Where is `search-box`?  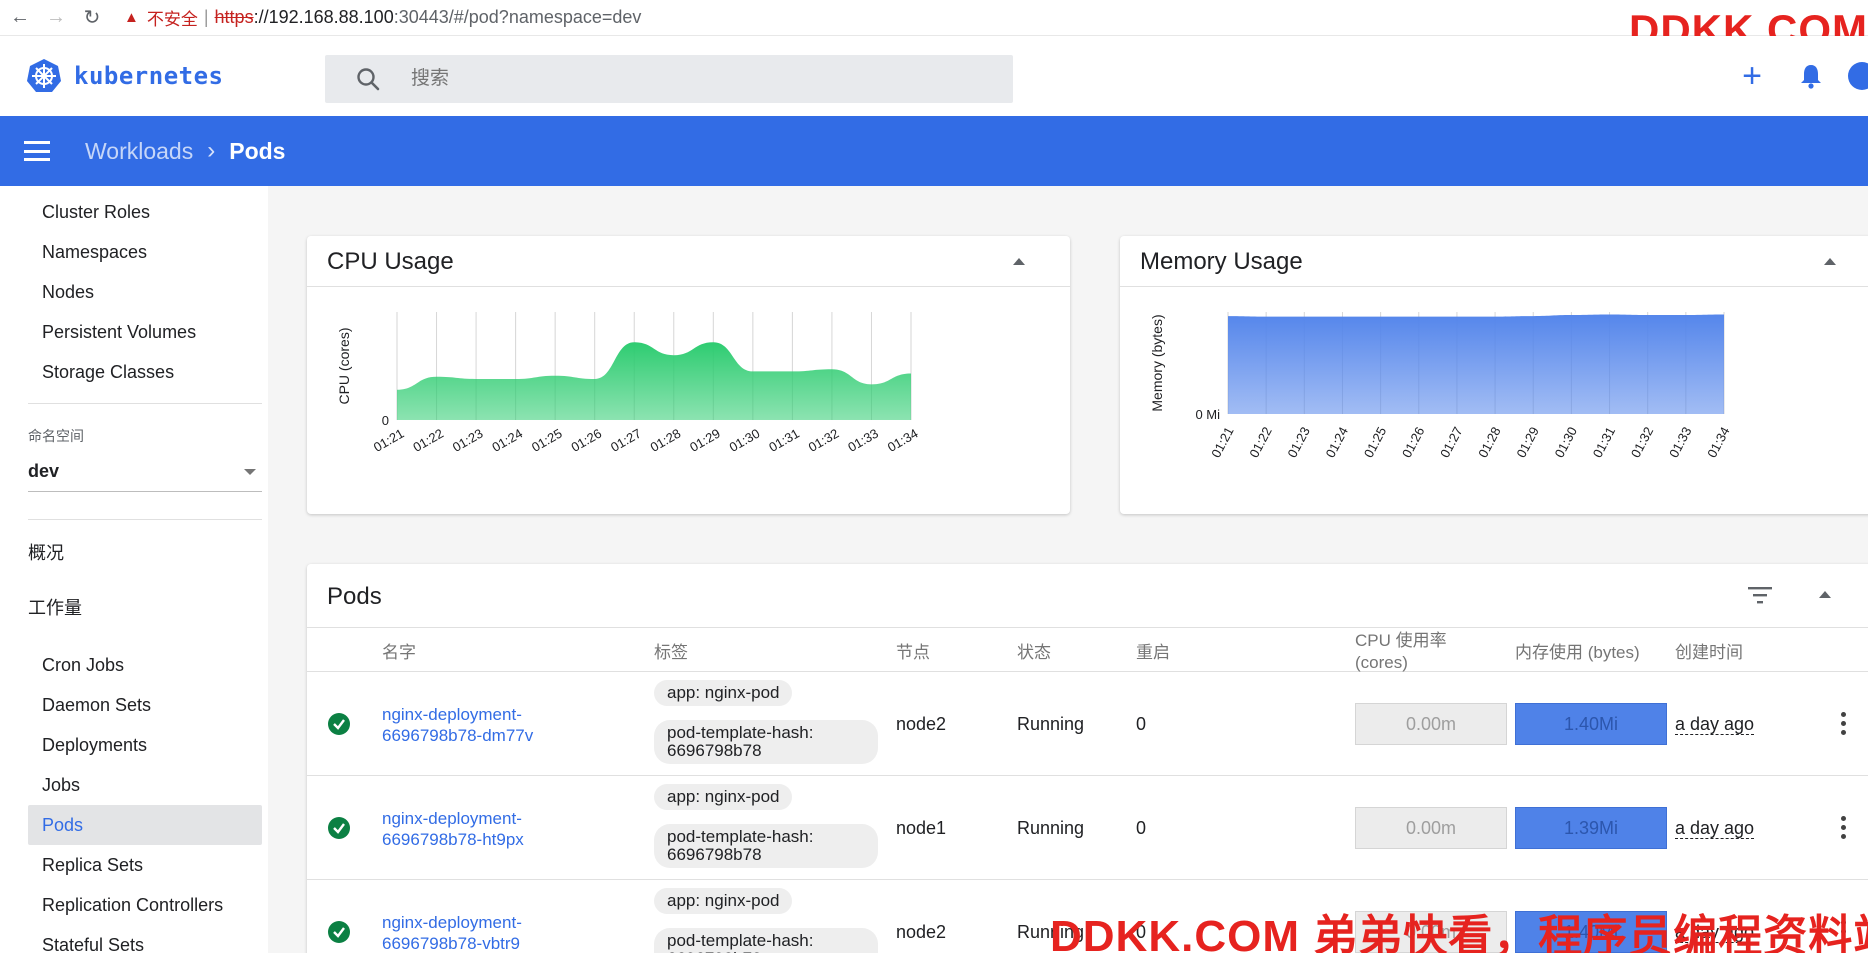
search-box is located at coordinates (669, 79).